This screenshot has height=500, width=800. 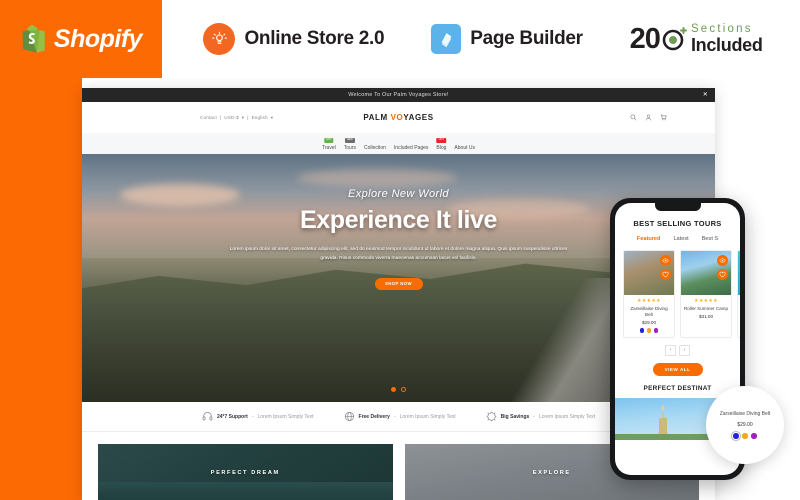 What do you see at coordinates (314, 38) in the screenshot?
I see `promo-item-label: Online Store 2.0` at bounding box center [314, 38].